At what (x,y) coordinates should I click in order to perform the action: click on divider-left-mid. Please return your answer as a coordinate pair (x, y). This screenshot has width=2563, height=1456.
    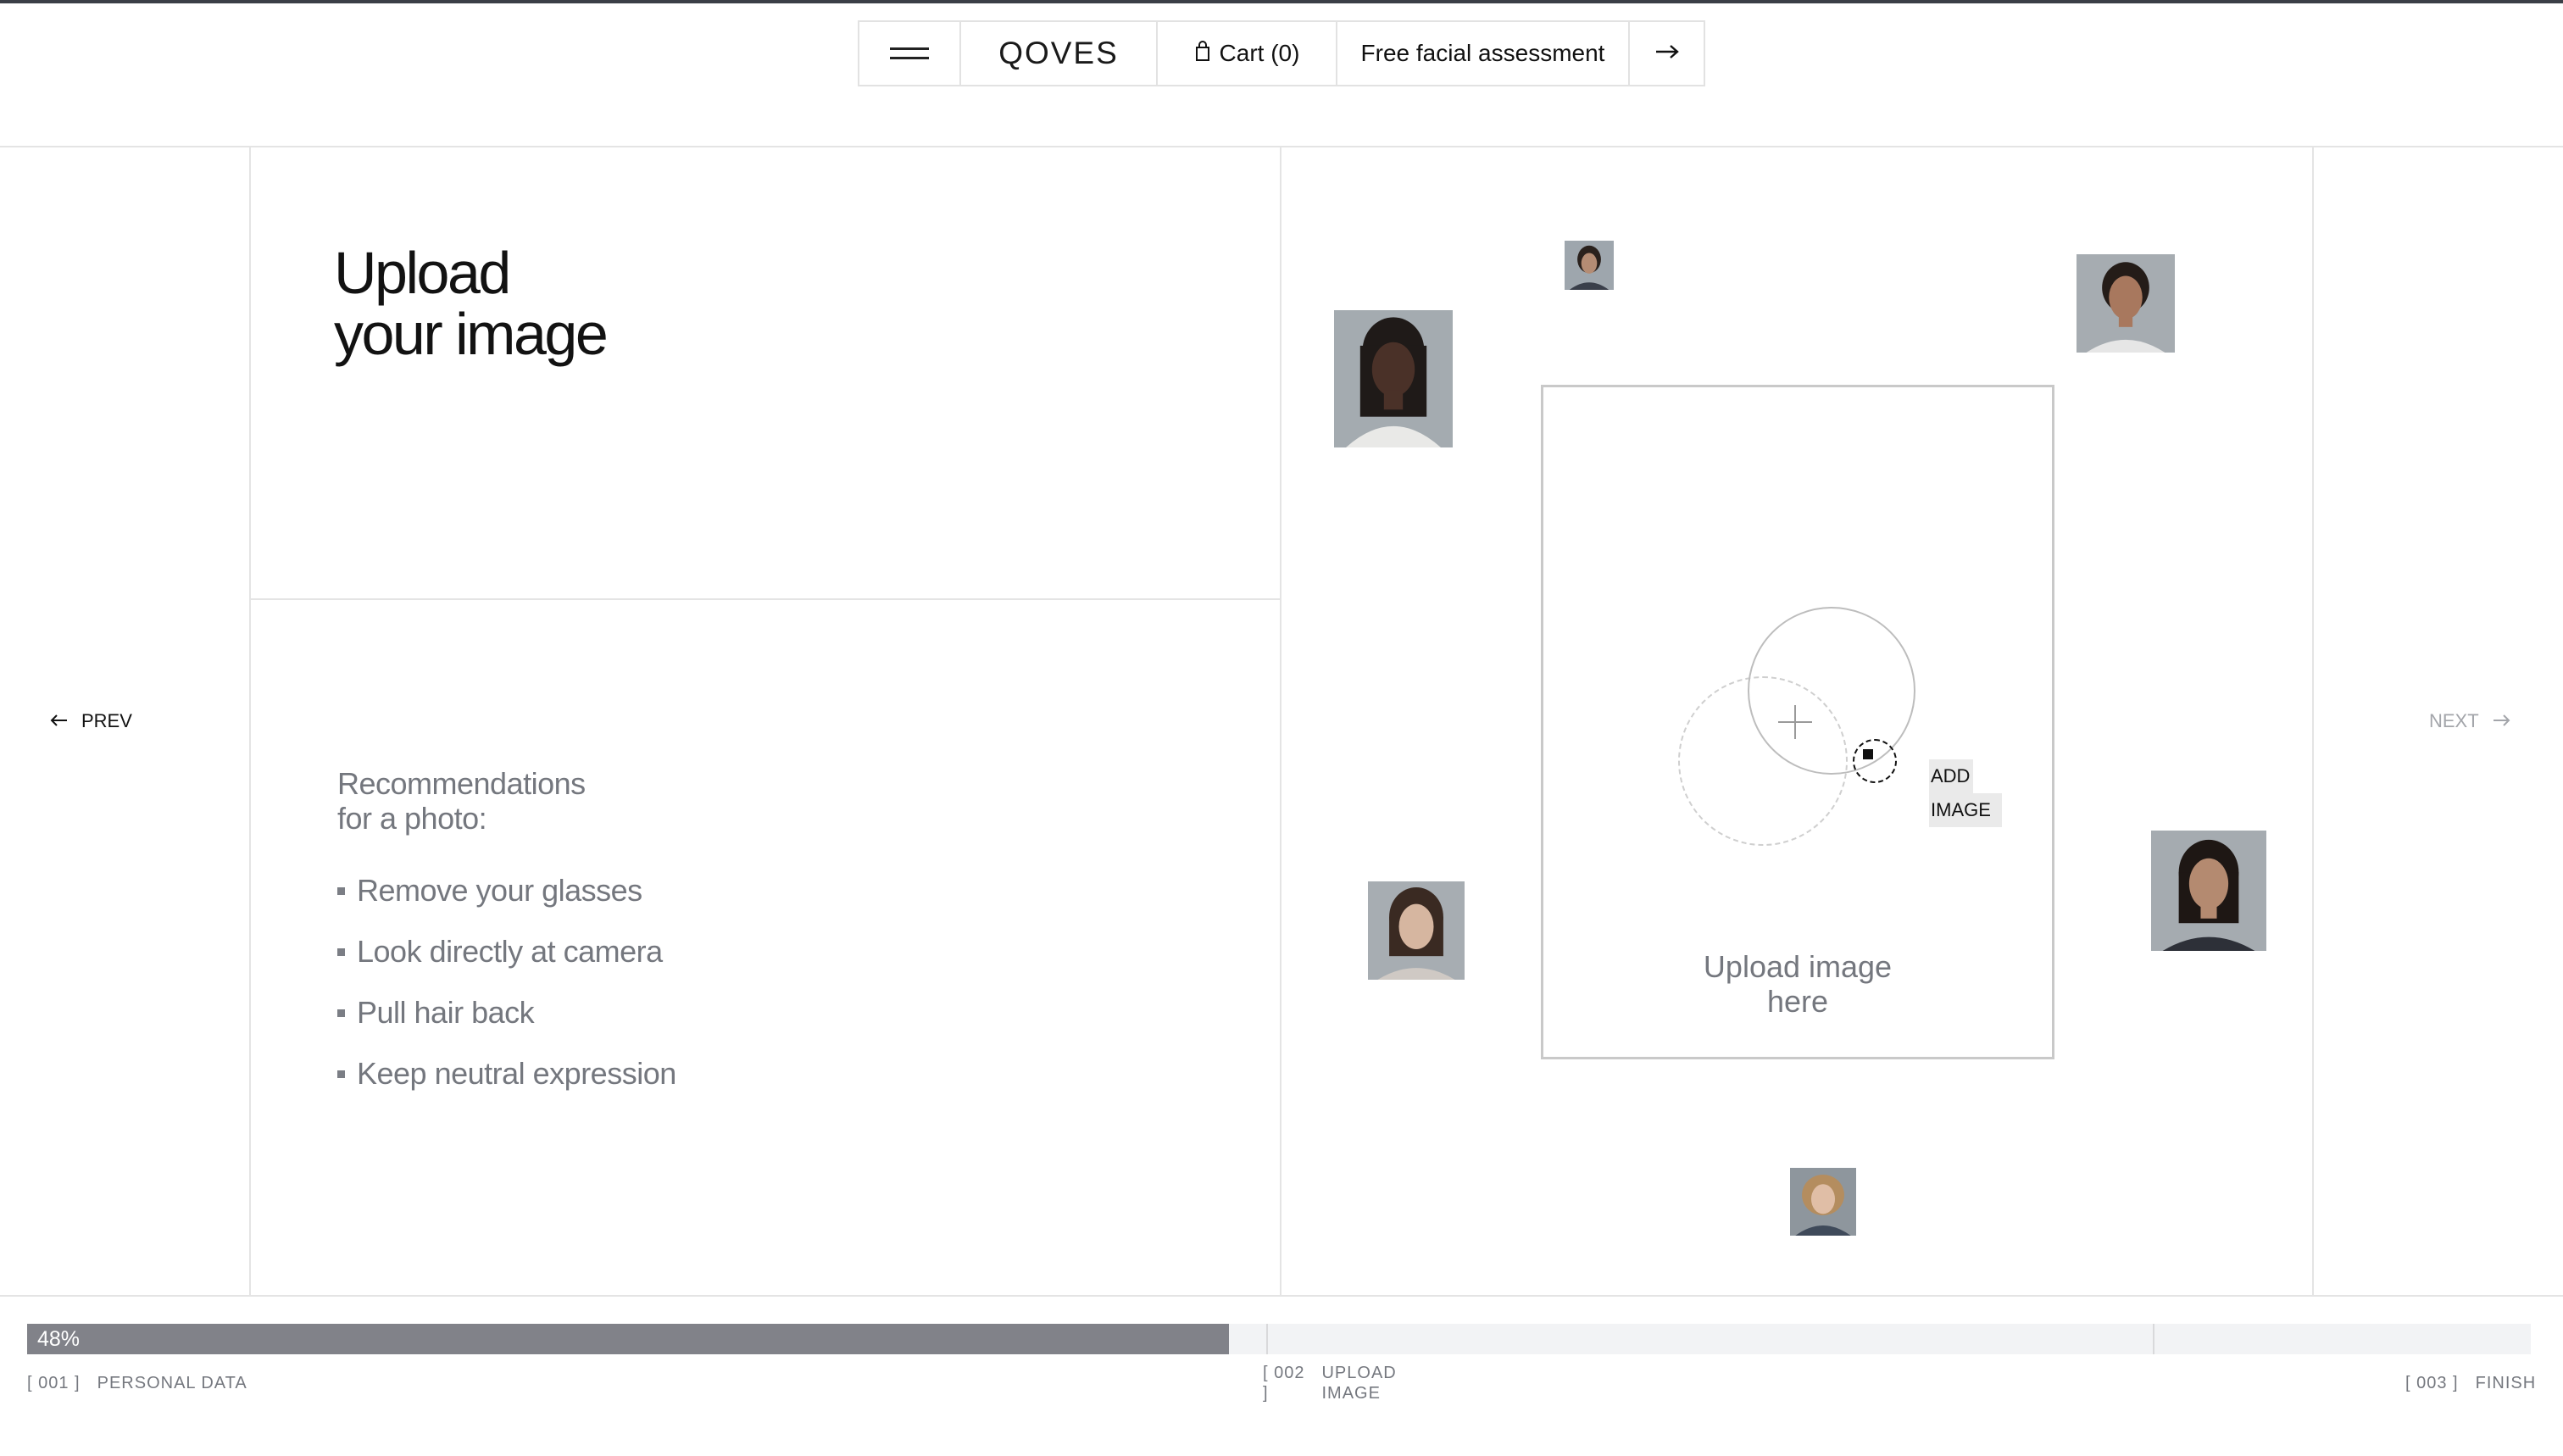
    Looking at the image, I should click on (765, 599).